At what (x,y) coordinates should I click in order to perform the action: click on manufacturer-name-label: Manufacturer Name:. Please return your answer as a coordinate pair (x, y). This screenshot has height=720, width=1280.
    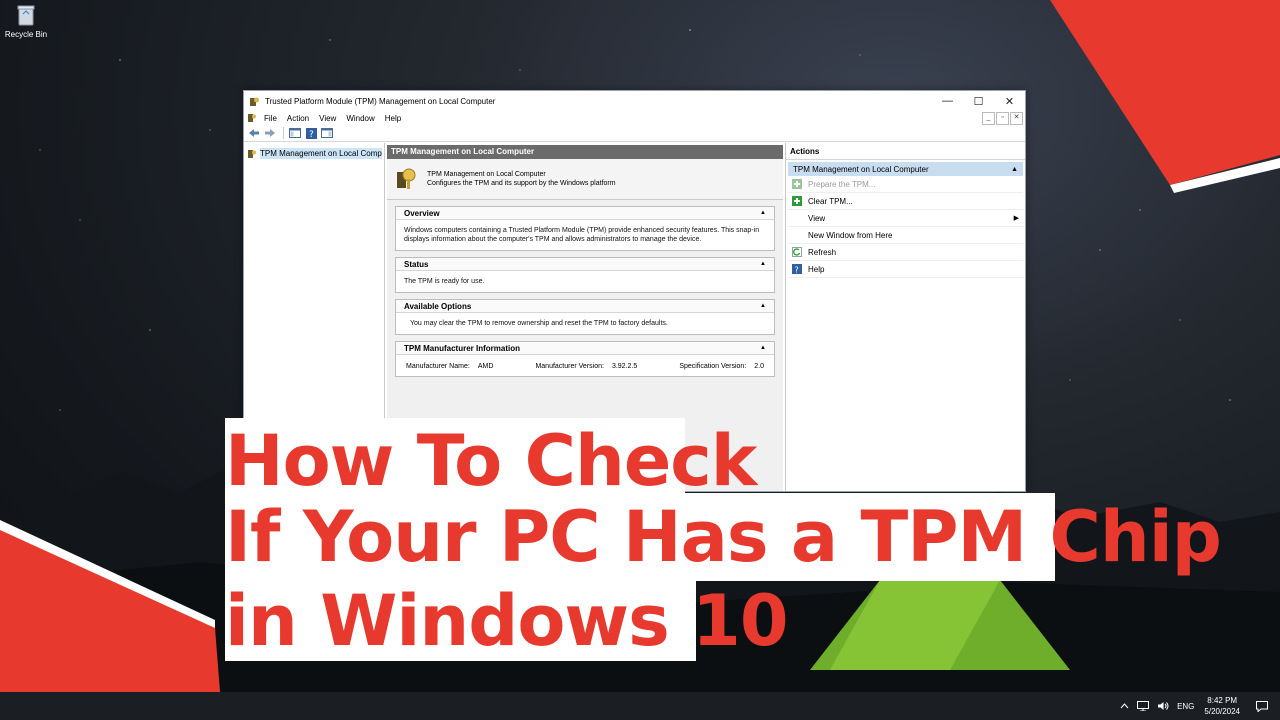
    Looking at the image, I should click on (438, 366).